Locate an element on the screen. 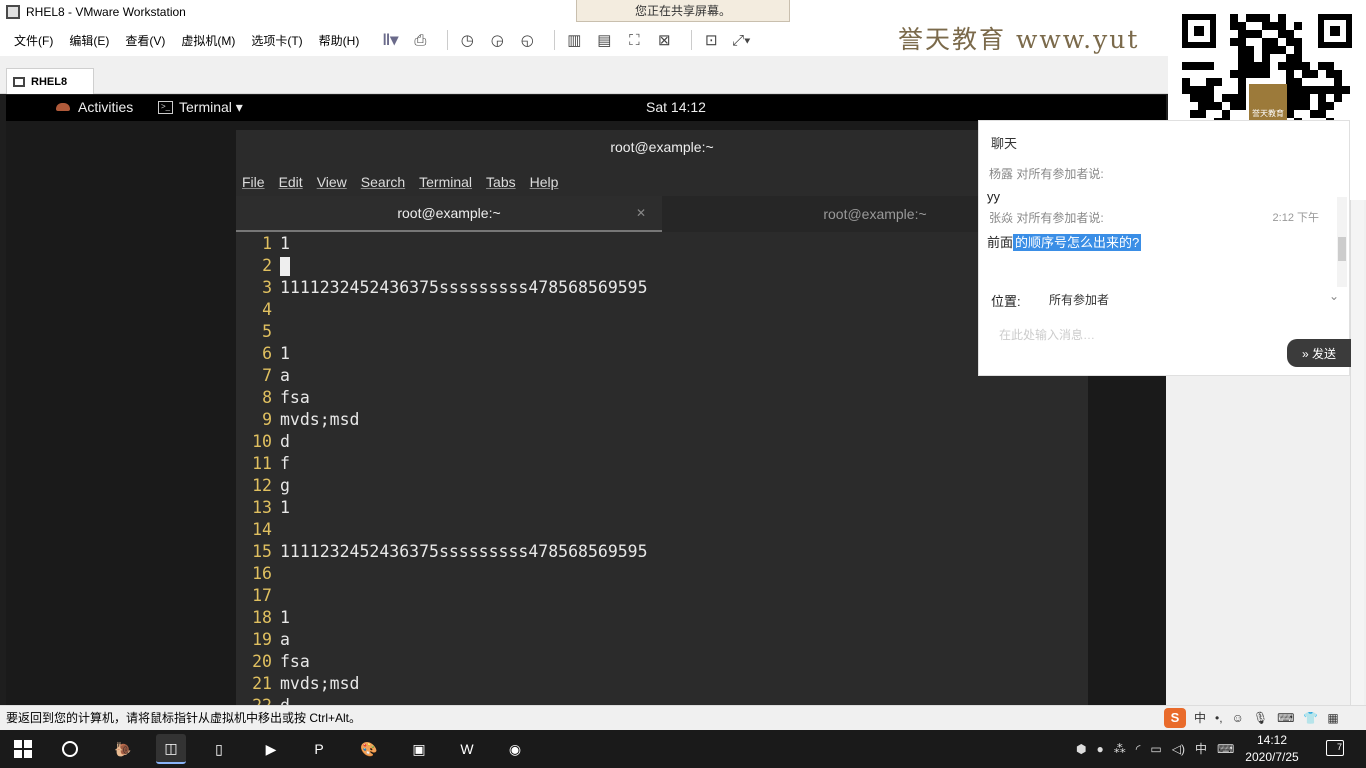  keyboard-icon: ⌨ is located at coordinates (1285, 718).